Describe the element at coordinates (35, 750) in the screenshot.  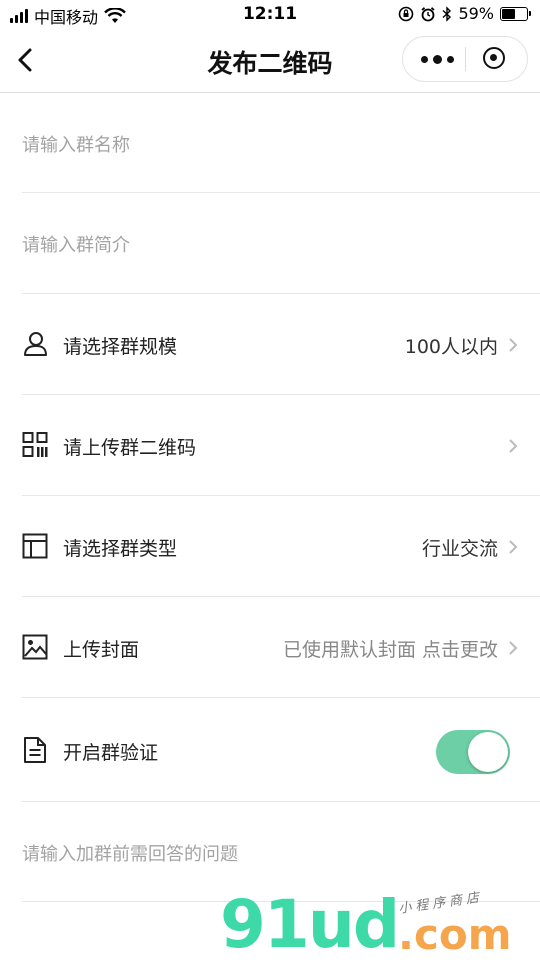
I see `document-icon` at that location.